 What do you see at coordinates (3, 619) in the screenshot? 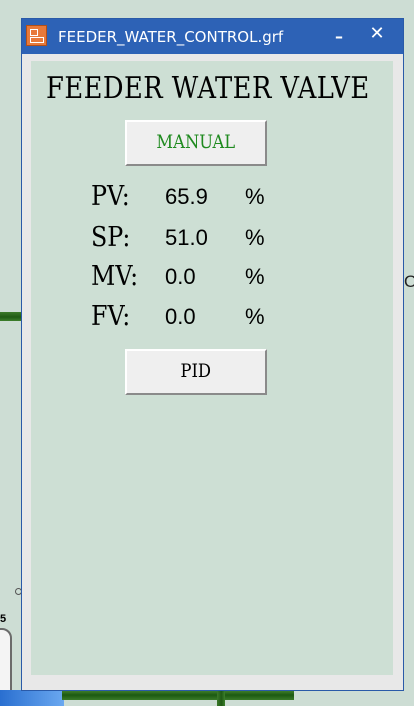
I see `background-label: 5` at bounding box center [3, 619].